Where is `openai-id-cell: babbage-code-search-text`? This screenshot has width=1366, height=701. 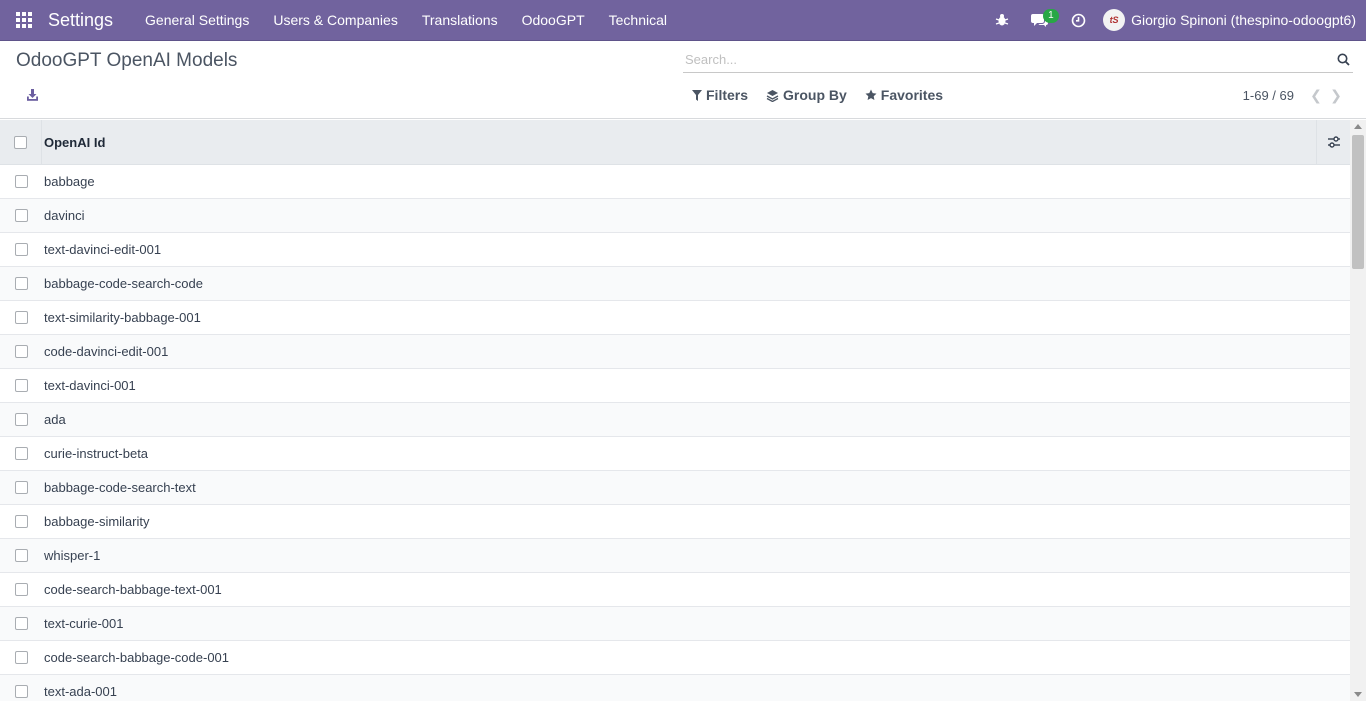 openai-id-cell: babbage-code-search-text is located at coordinates (120, 487).